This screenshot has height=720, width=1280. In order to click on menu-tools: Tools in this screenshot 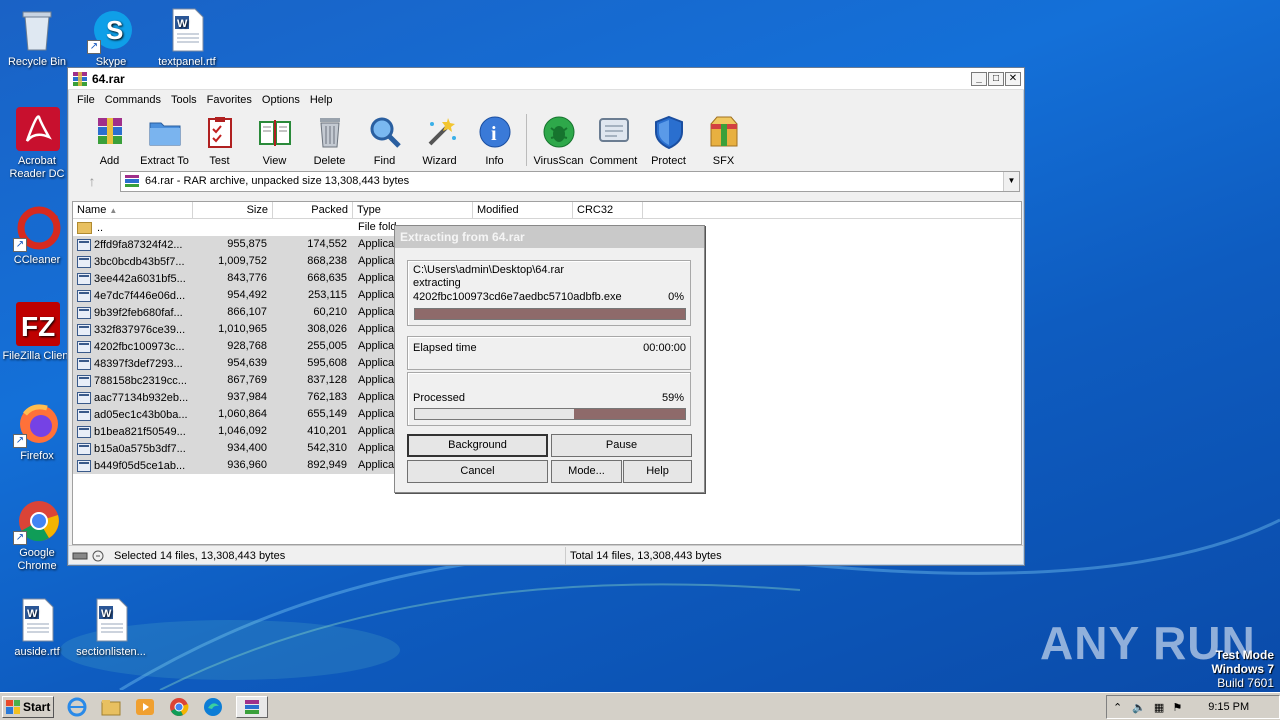, I will do `click(184, 100)`.